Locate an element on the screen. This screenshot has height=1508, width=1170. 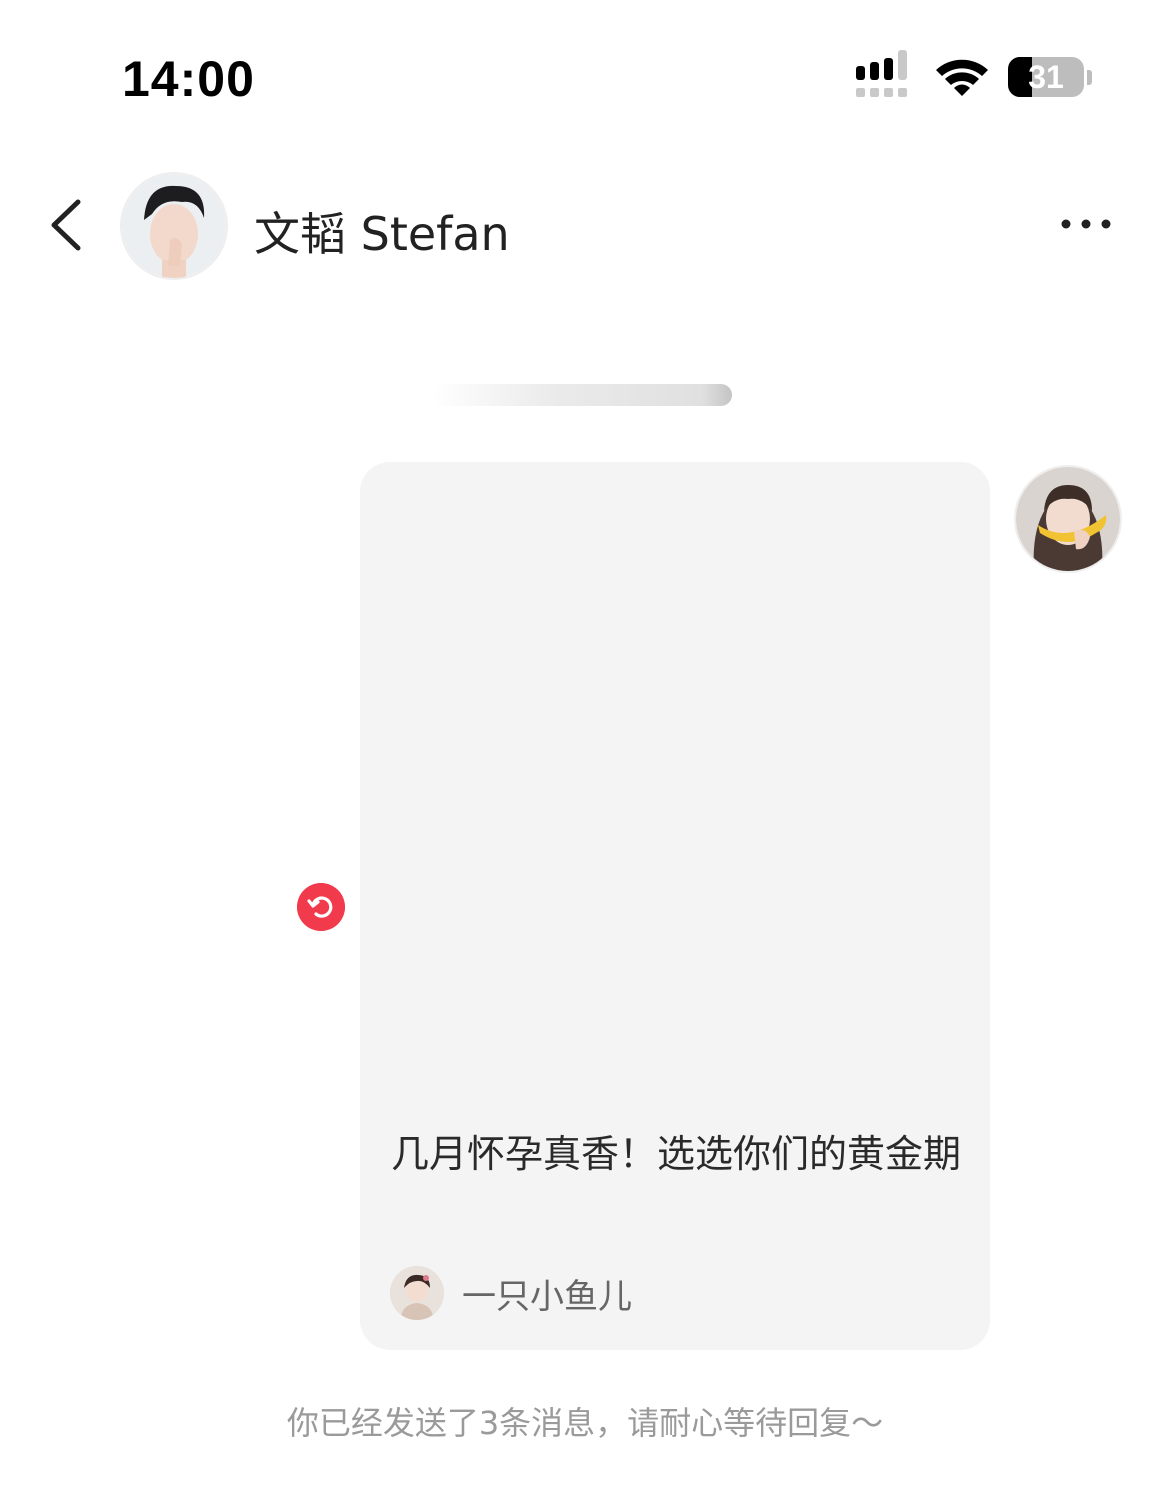
wifi-icon is located at coordinates (962, 77).